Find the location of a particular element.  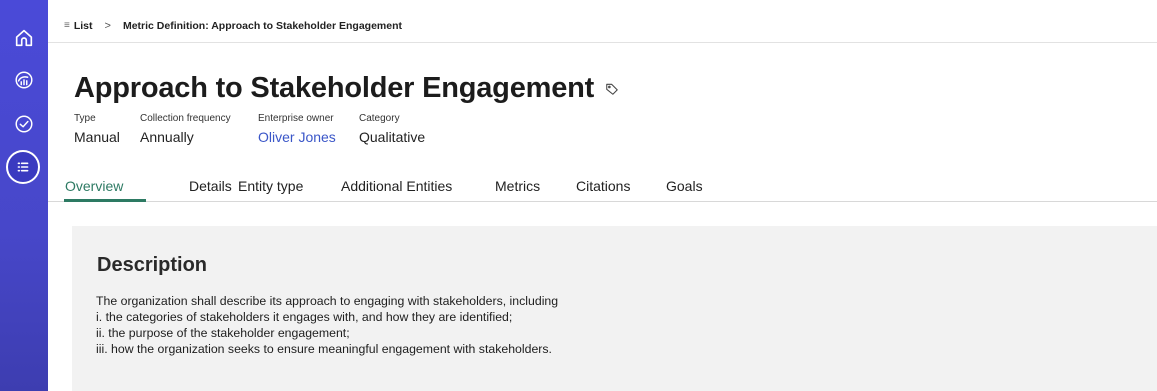

meta-category: Category Qualitative is located at coordinates (392, 129).